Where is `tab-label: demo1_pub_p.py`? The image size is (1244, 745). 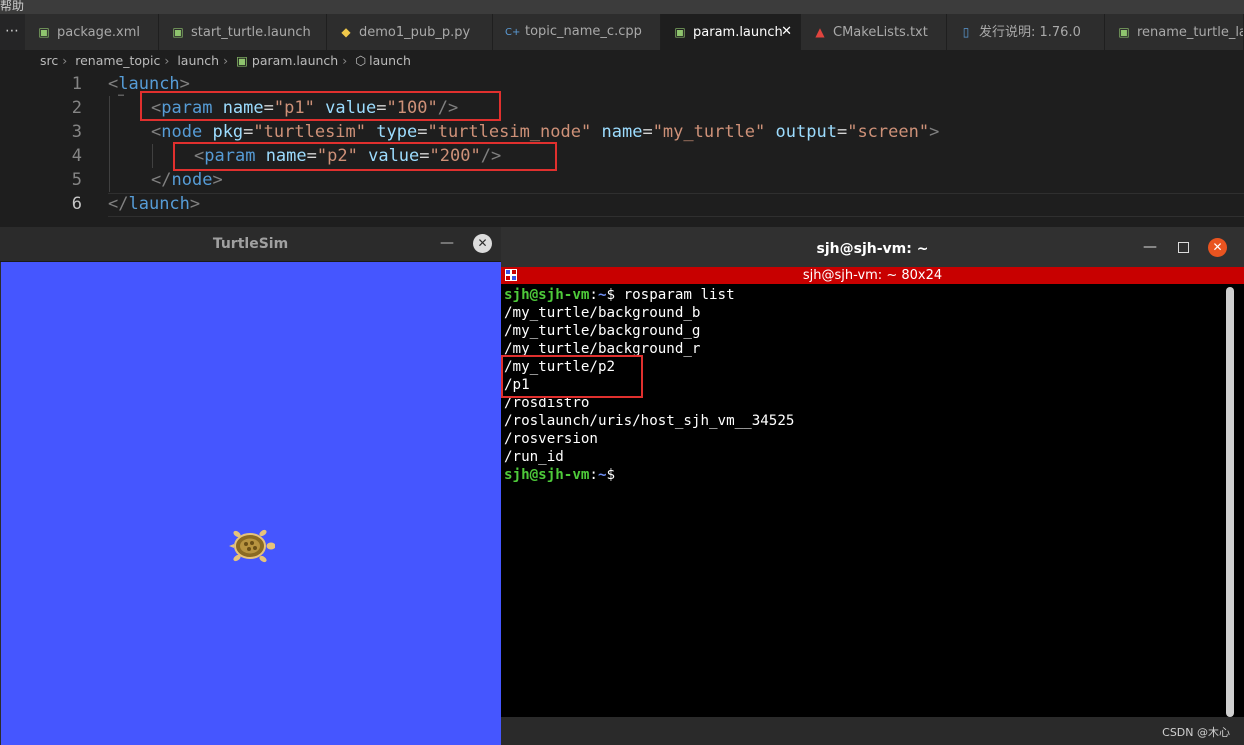 tab-label: demo1_pub_p.py is located at coordinates (415, 32).